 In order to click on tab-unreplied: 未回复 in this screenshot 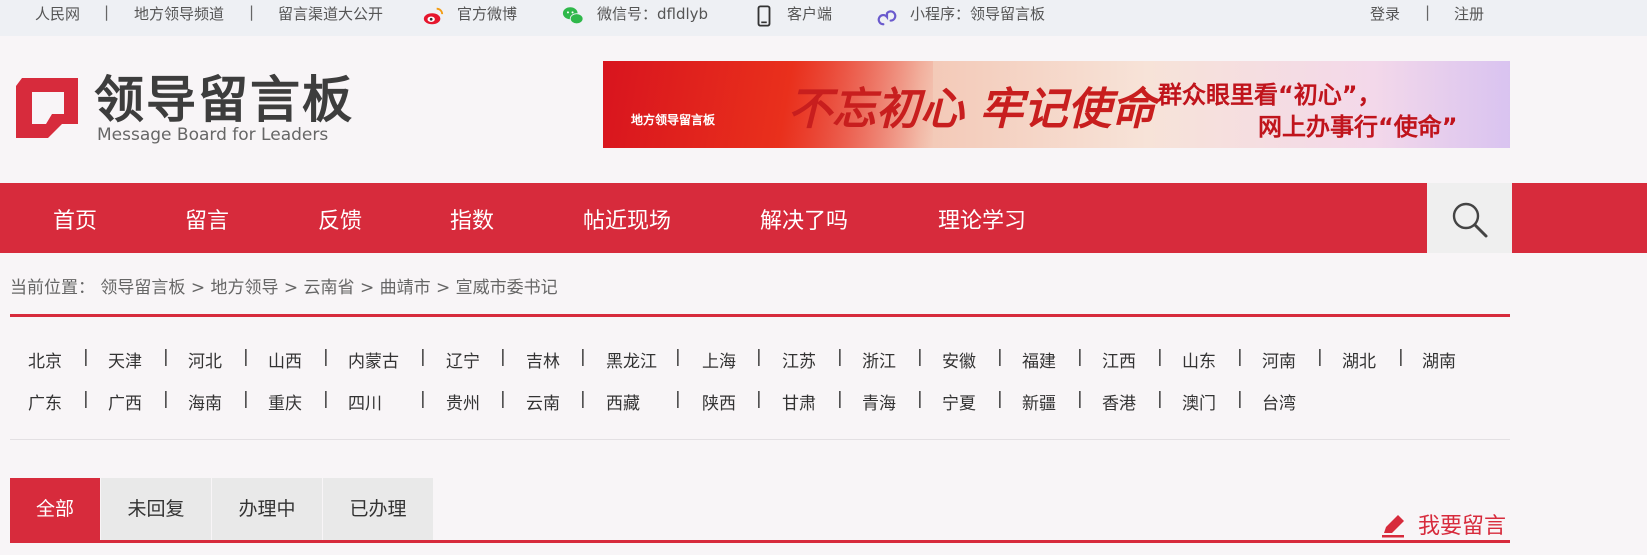, I will do `click(156, 509)`.